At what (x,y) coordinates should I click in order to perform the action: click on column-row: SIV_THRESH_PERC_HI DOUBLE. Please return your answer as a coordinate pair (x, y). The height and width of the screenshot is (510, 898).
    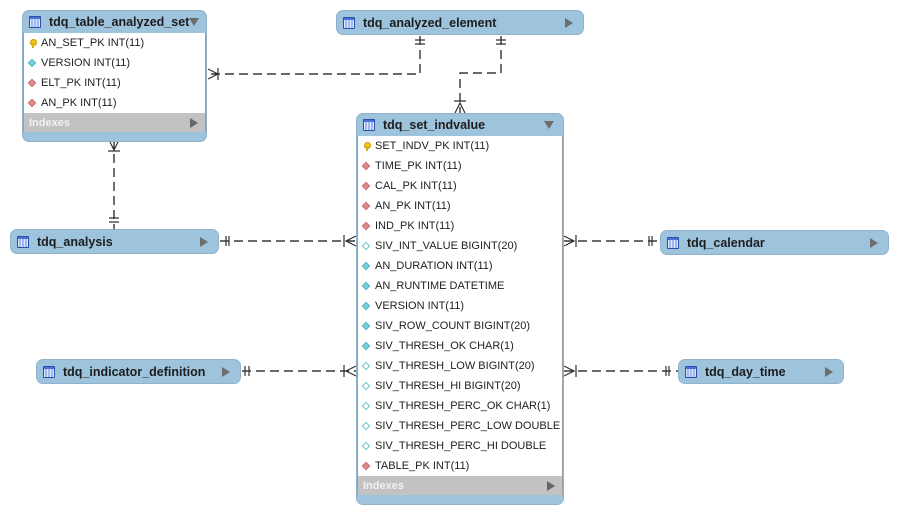
    Looking at the image, I should click on (460, 446).